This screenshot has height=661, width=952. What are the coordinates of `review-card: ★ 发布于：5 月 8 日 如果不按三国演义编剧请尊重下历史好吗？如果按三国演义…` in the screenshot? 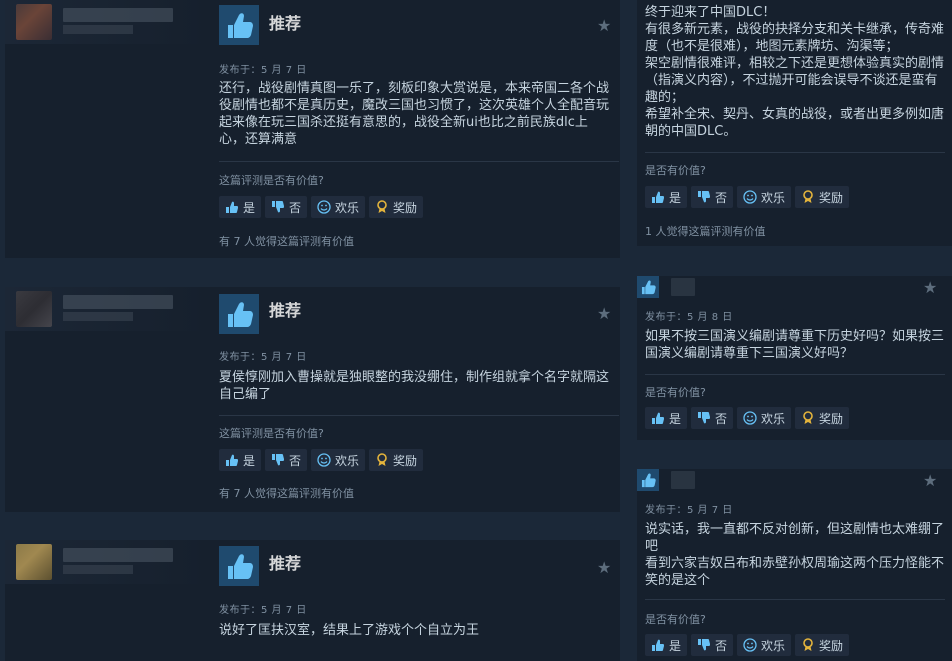 It's located at (794, 358).